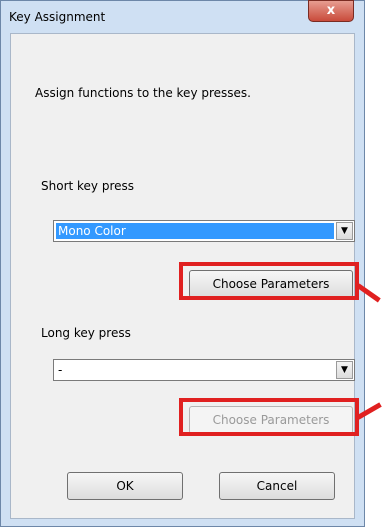 The height and width of the screenshot is (527, 384). Describe the element at coordinates (204, 370) in the screenshot. I see `long-press-select: - ▼` at that location.